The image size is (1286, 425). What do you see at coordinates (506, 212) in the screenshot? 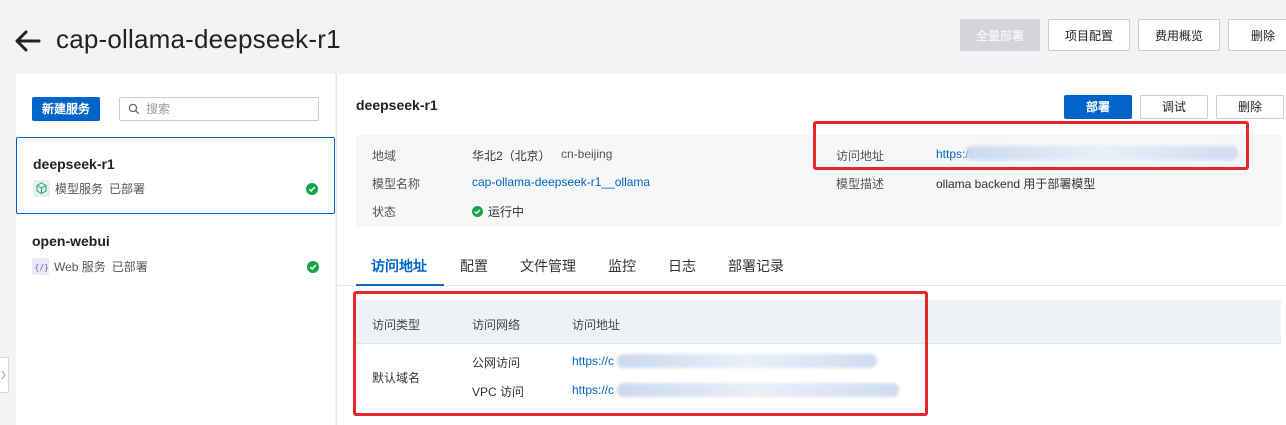
I see `status-text: 运行中` at bounding box center [506, 212].